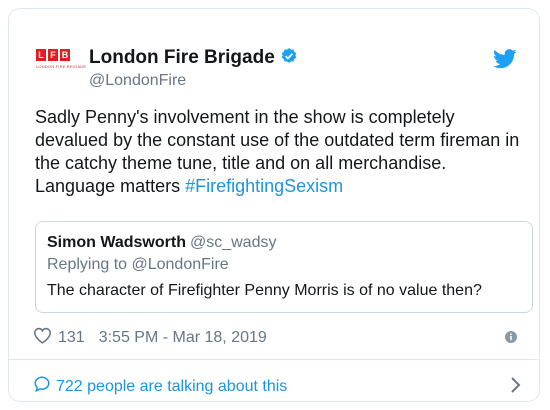  I want to click on like-count: 131, so click(71, 338).